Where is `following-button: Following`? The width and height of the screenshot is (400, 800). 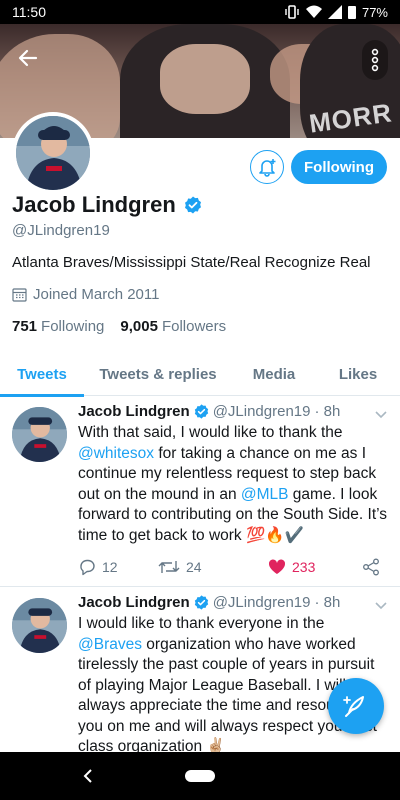 following-button: Following is located at coordinates (339, 167).